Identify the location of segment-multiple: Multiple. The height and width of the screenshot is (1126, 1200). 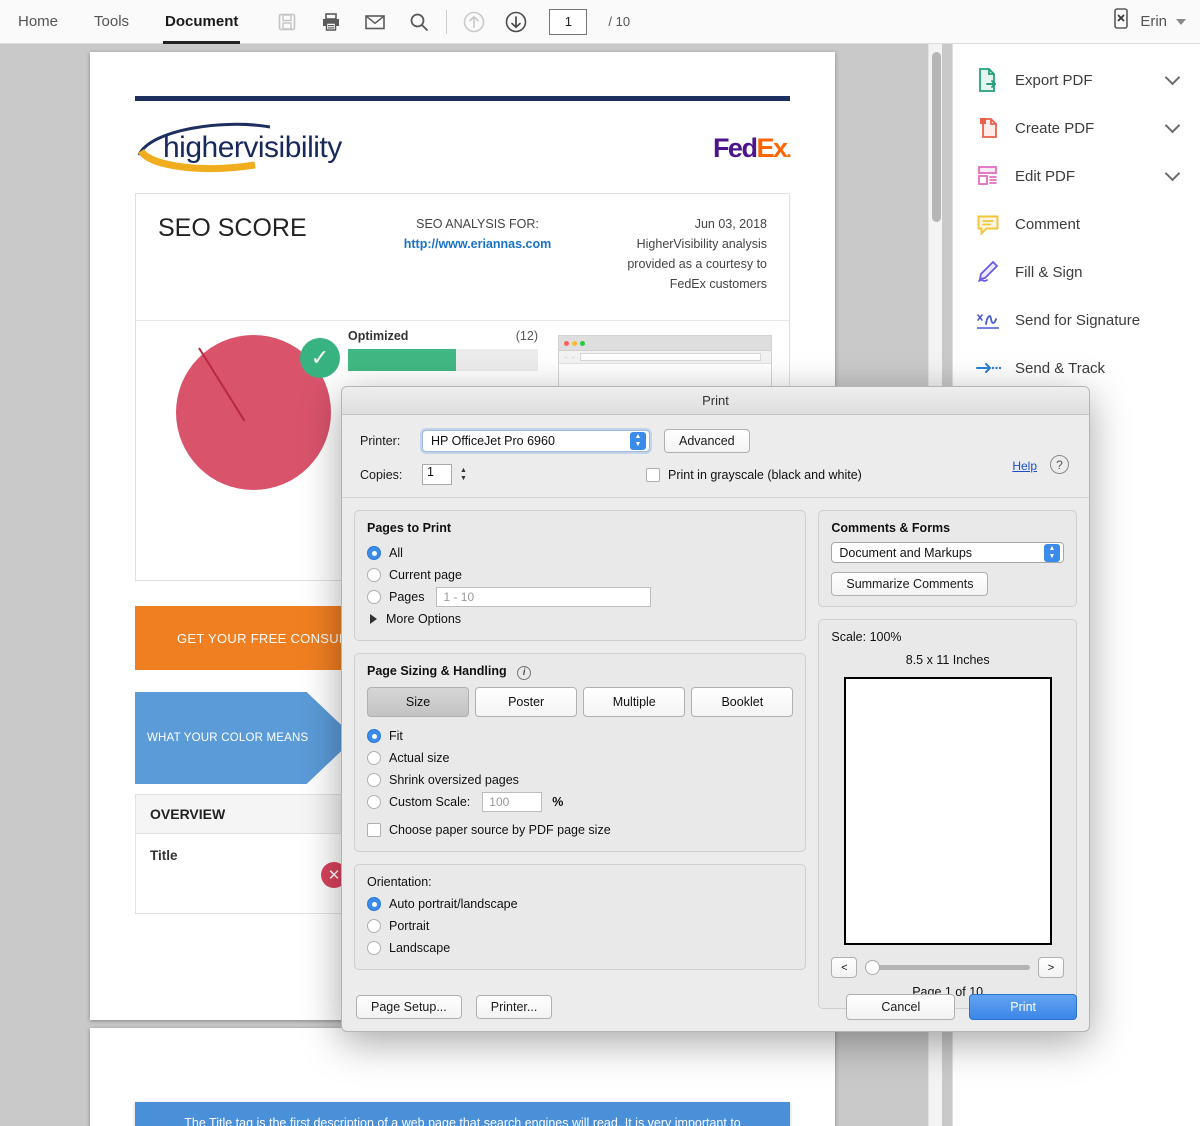
(634, 701).